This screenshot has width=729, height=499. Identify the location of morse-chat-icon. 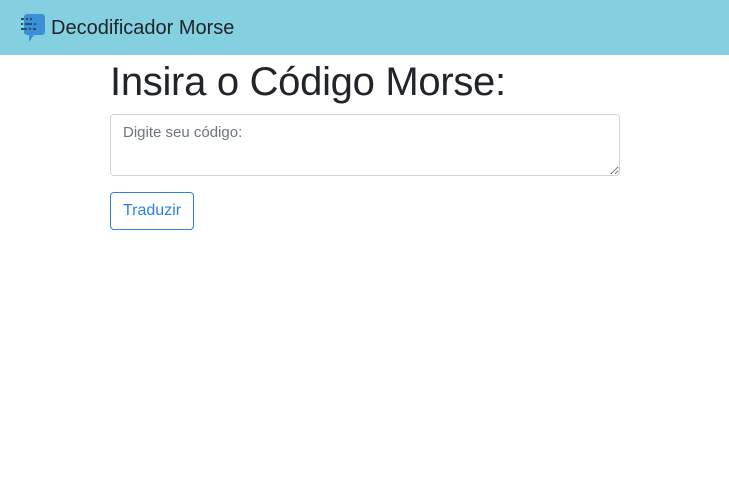
(33, 28).